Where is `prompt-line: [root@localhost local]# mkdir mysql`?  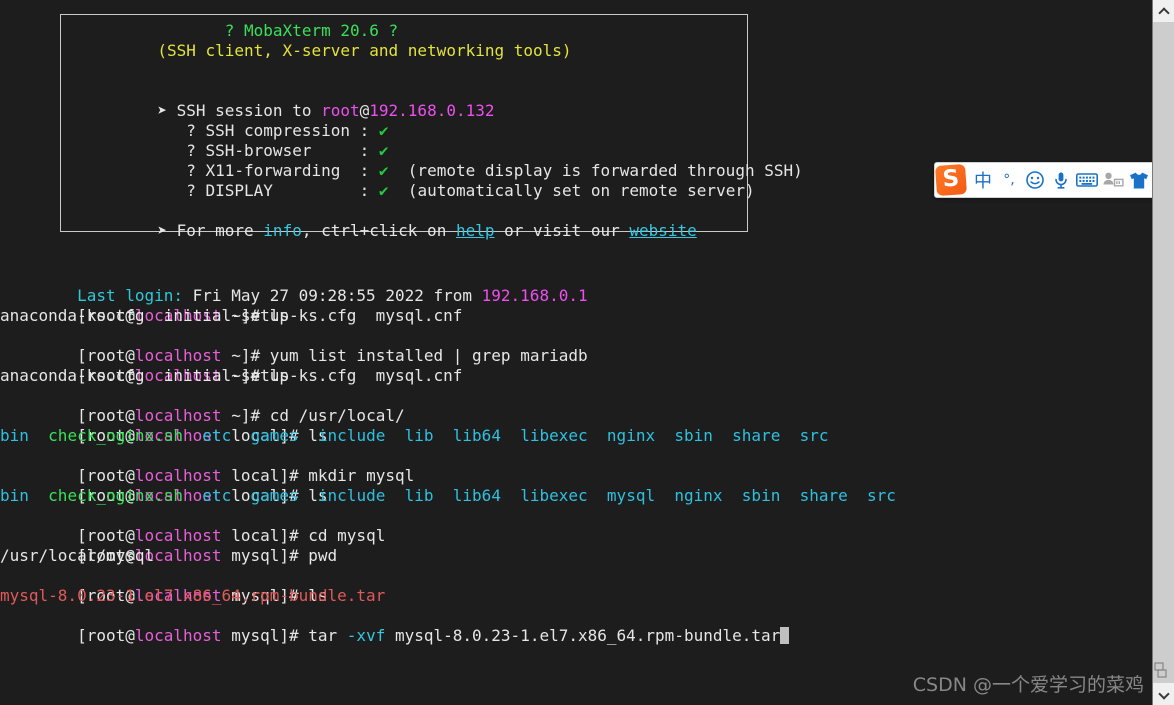
prompt-line: [root@localhost local]# mkdir mysql is located at coordinates (575, 465).